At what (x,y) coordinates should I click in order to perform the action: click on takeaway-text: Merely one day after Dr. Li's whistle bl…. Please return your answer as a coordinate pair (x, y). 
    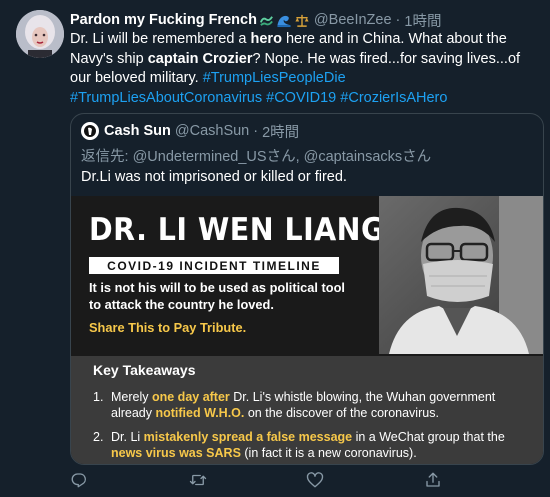
    Looking at the image, I should click on (322, 405).